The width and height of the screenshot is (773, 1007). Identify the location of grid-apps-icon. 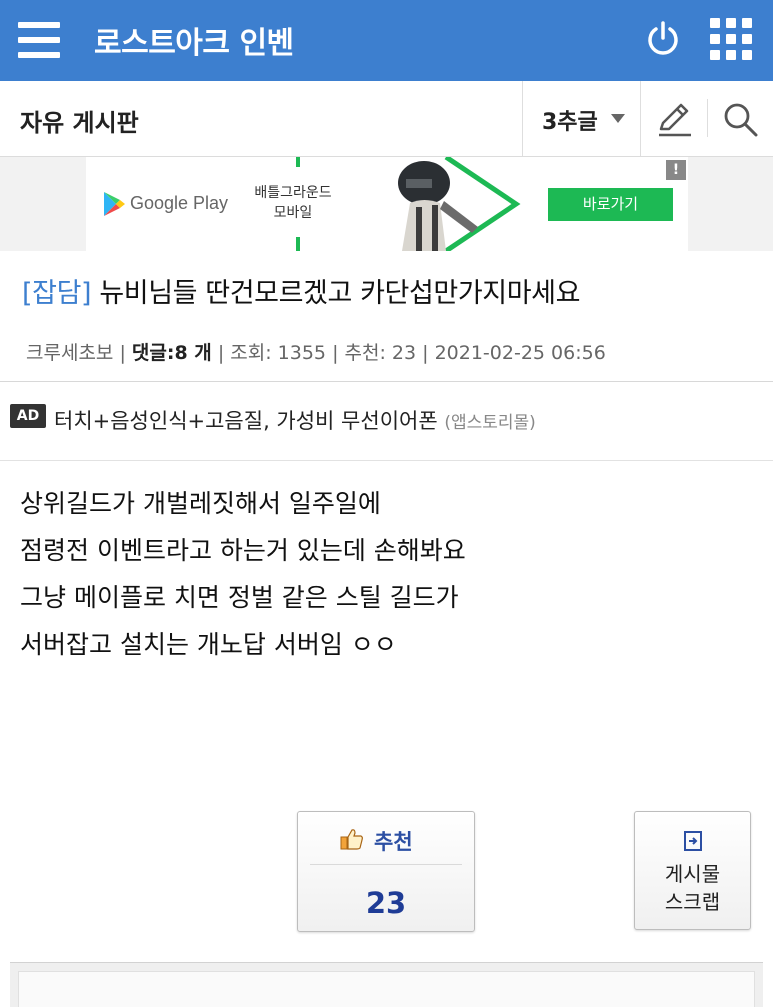
(731, 39).